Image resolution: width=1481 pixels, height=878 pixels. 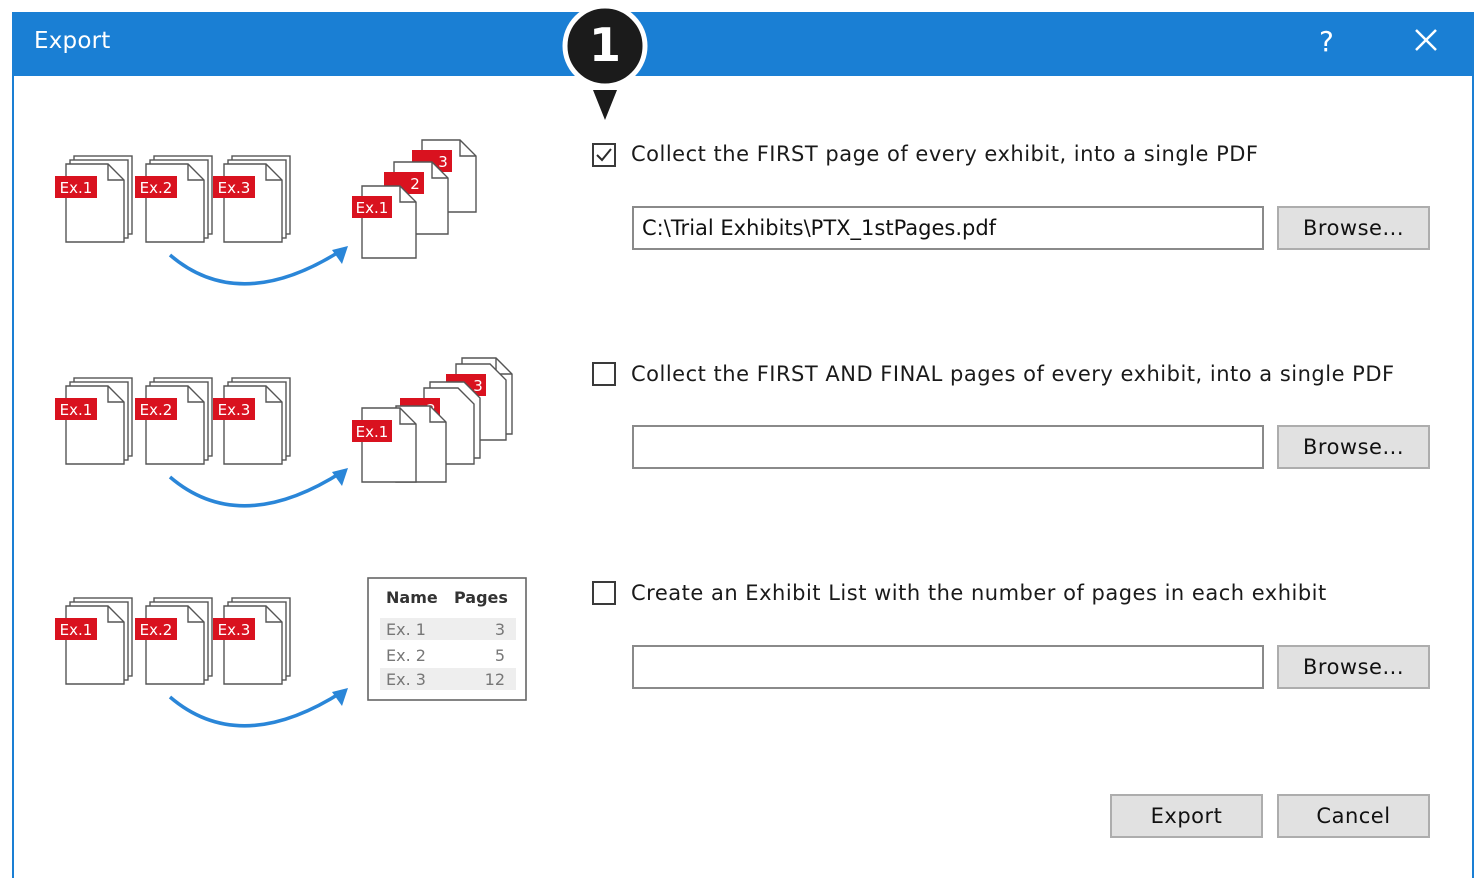 What do you see at coordinates (72, 41) in the screenshot?
I see `window-title: Export` at bounding box center [72, 41].